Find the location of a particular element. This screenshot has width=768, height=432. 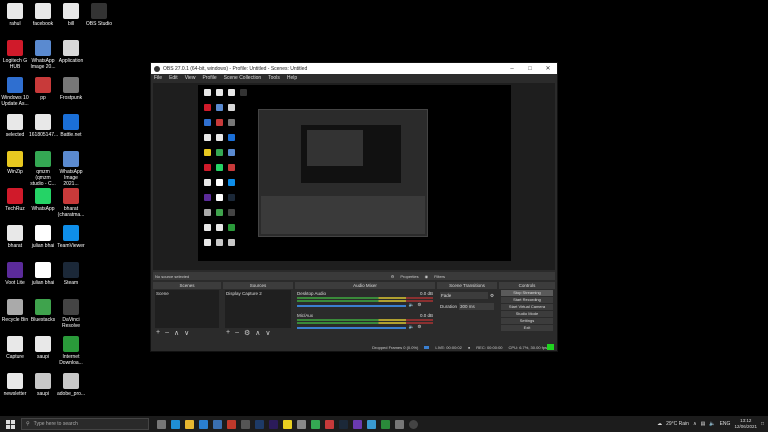

scenes-list: Scene is located at coordinates (187, 309).